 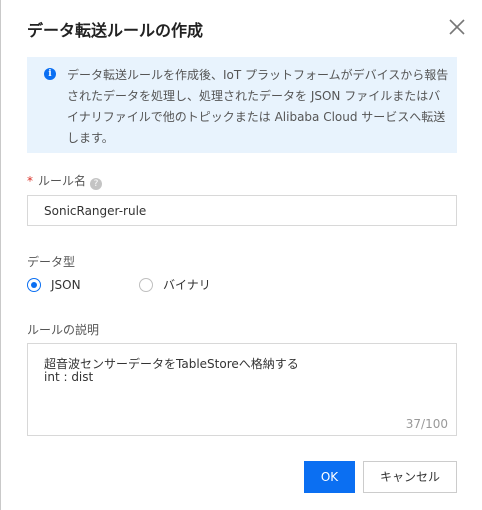 I want to click on radio-json: JSON, so click(x=62, y=286).